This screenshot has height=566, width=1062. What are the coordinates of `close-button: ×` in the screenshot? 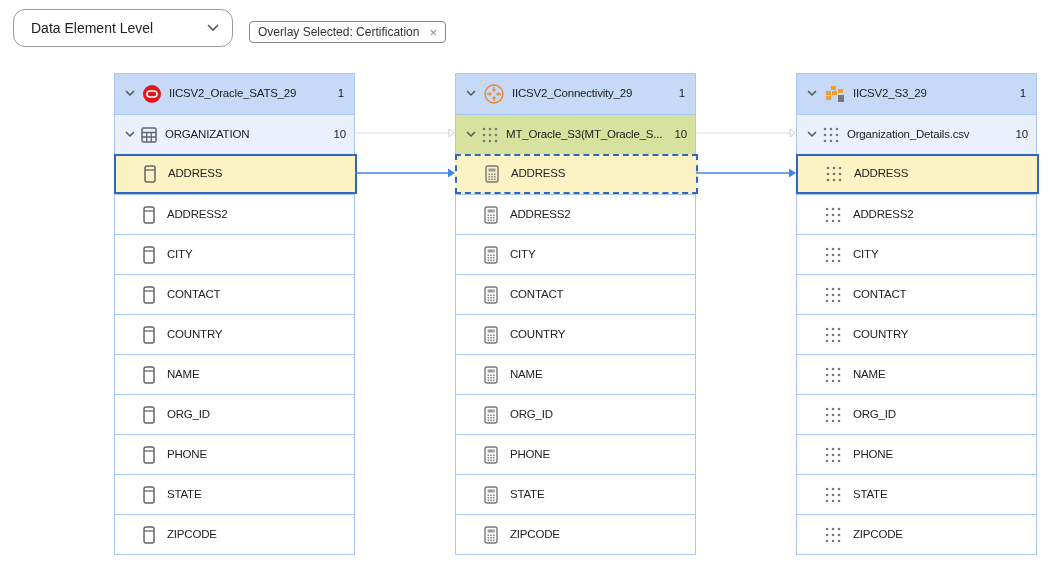 It's located at (433, 32).